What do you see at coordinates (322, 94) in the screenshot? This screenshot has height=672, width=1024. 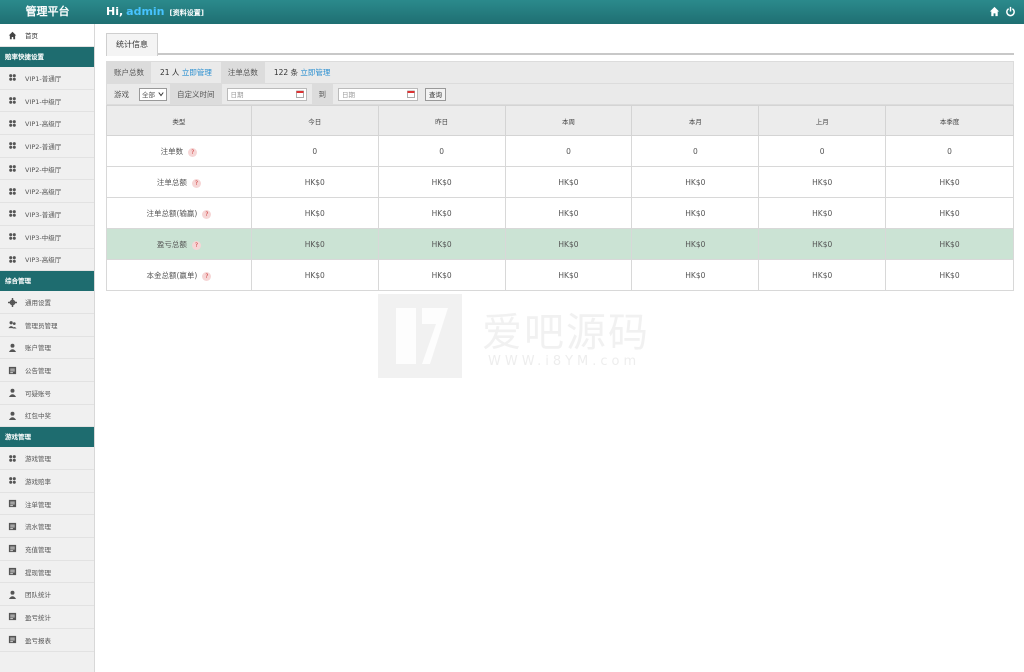 I see `to-label: 到` at bounding box center [322, 94].